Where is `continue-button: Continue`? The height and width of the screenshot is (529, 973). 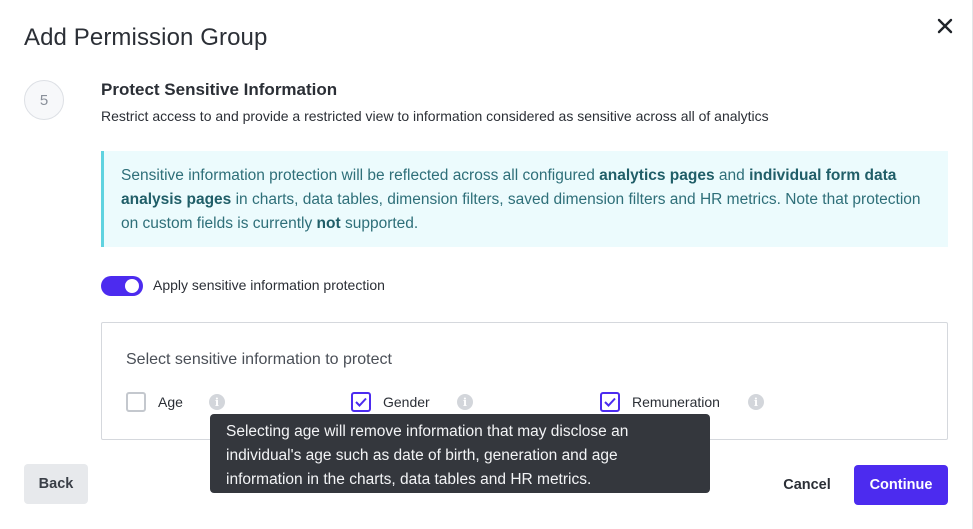 continue-button: Continue is located at coordinates (901, 485).